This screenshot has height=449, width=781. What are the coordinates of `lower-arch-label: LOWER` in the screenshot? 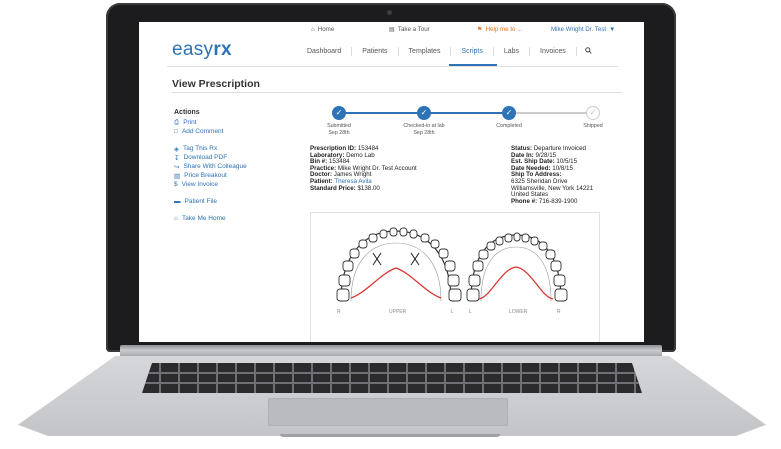 It's located at (518, 312).